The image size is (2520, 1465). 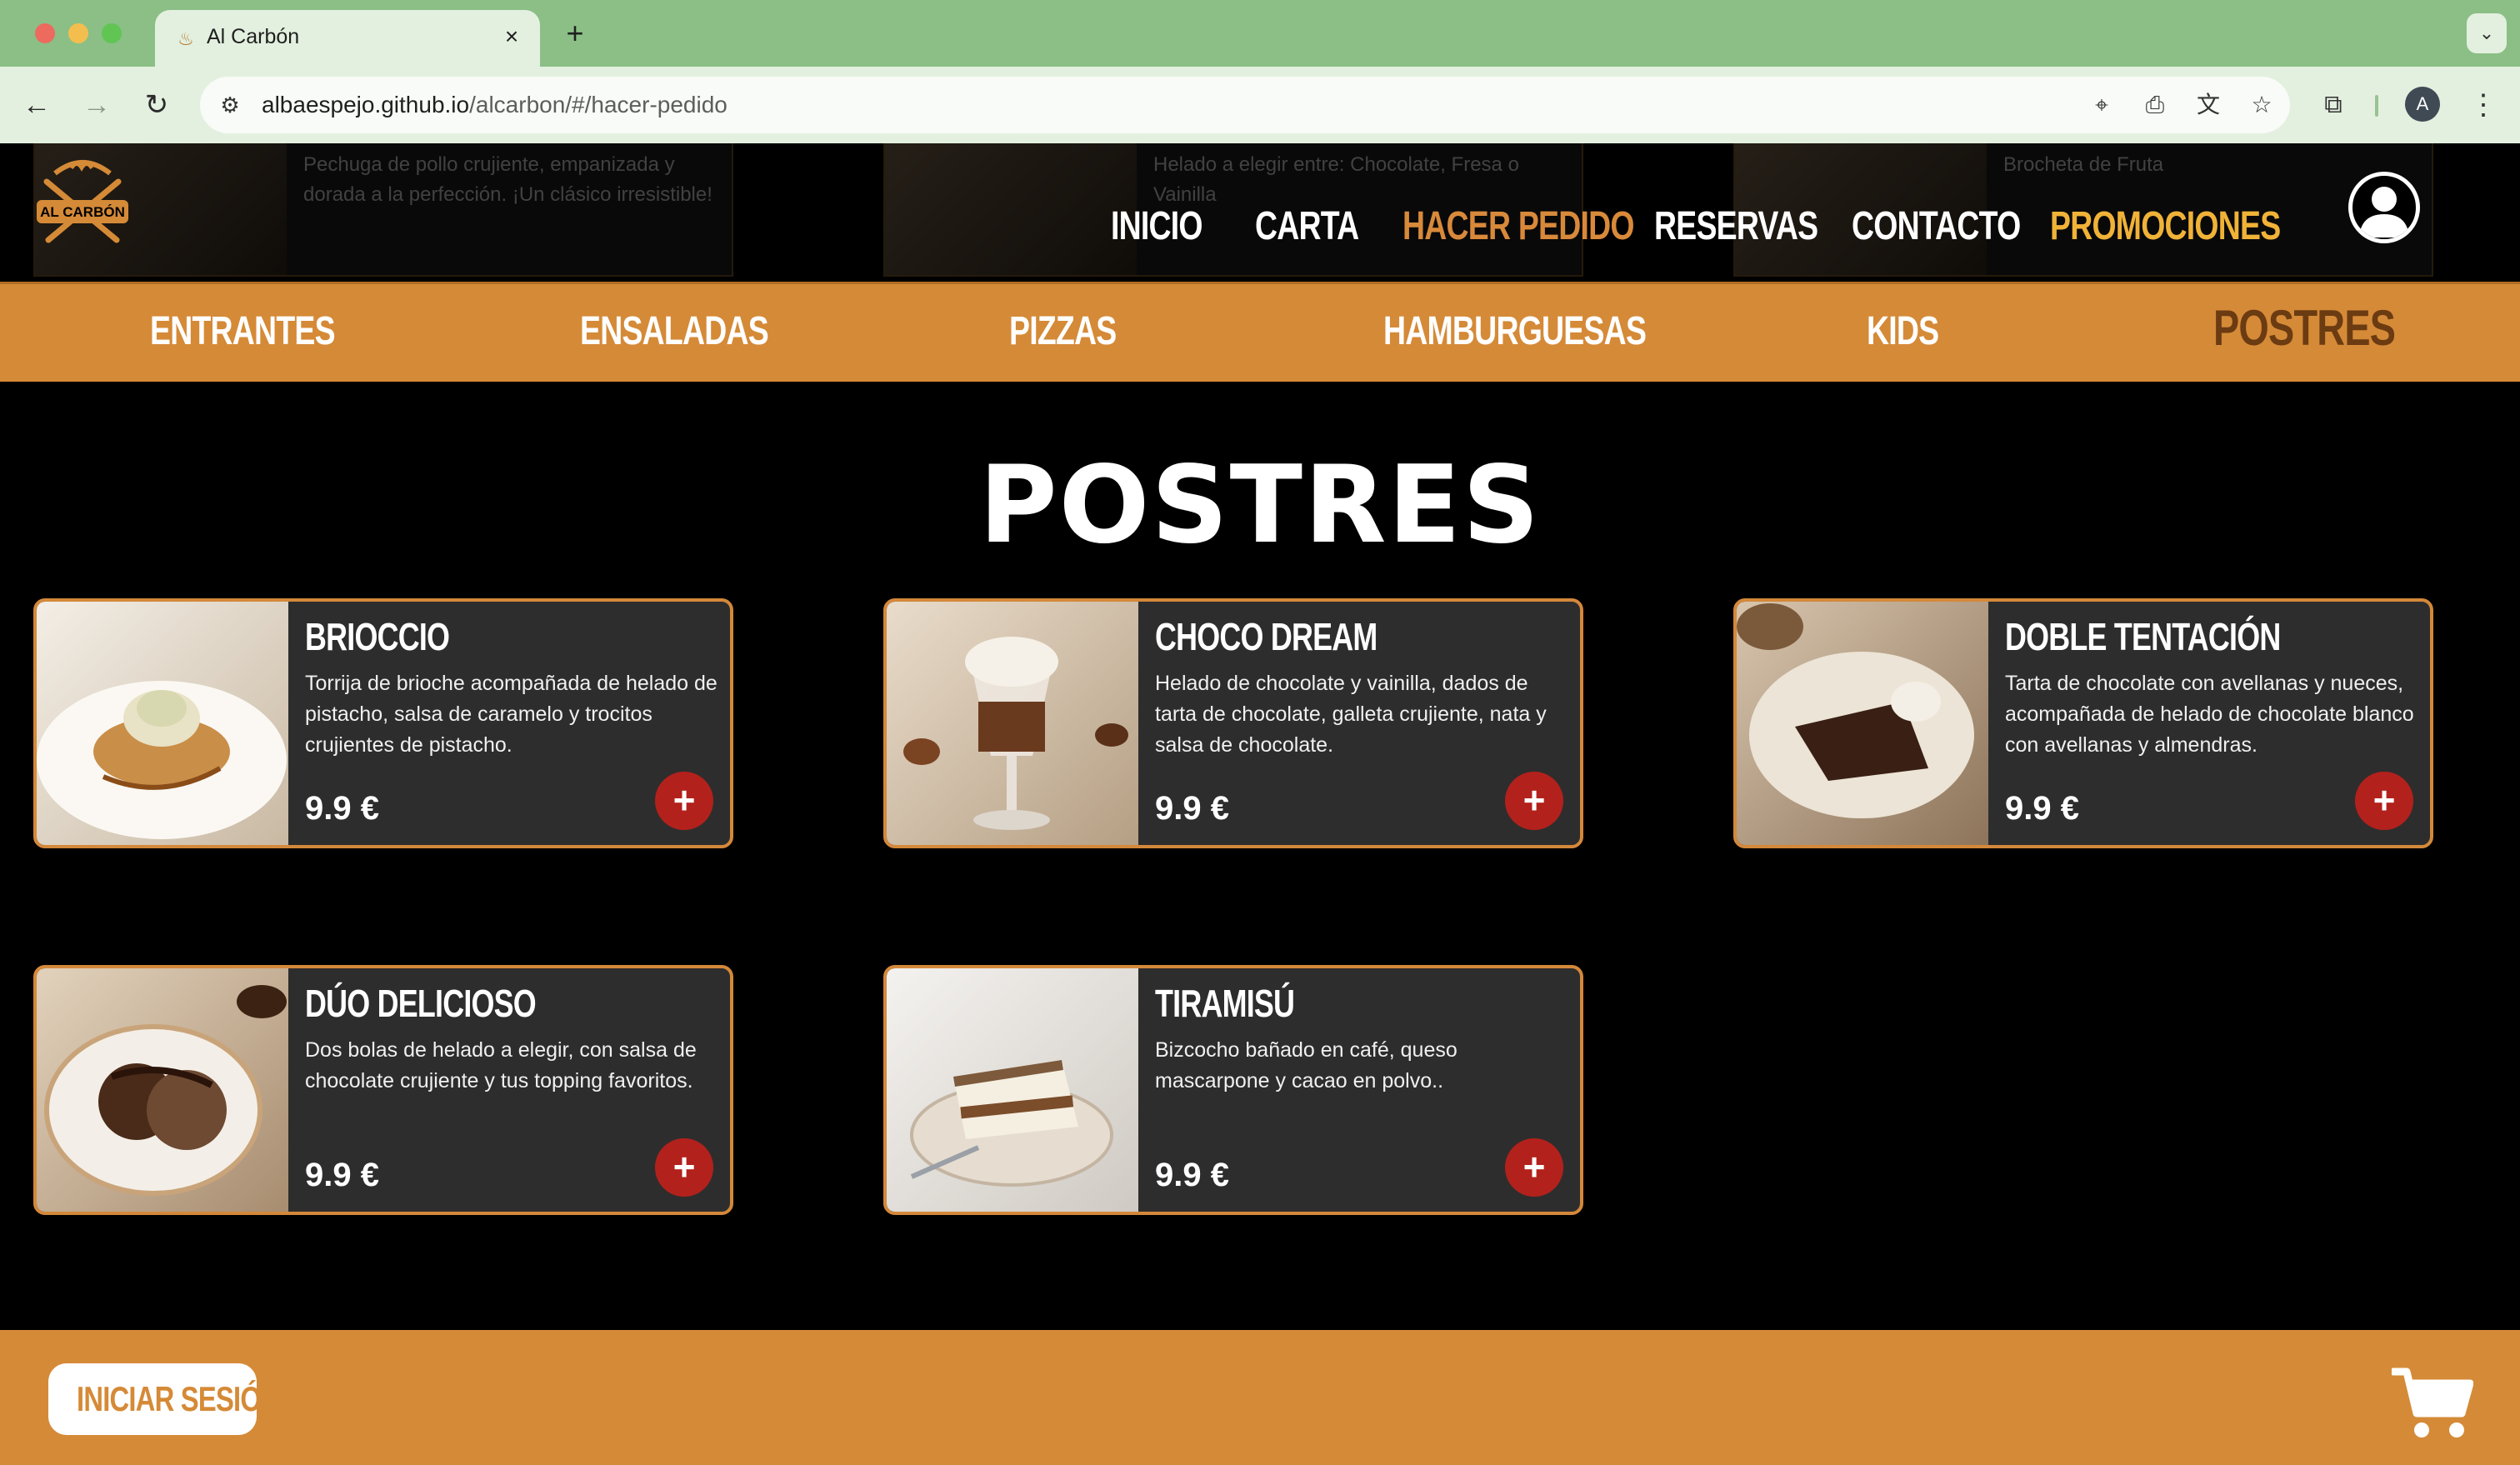 What do you see at coordinates (598, 105) in the screenshot?
I see `url-path: /alcarbon/#/hacer-pedido` at bounding box center [598, 105].